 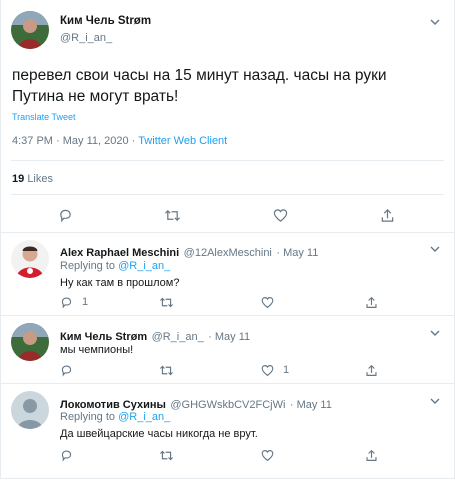 What do you see at coordinates (119, 253) in the screenshot?
I see `reply-author-name: Alex Raphael Meschini` at bounding box center [119, 253].